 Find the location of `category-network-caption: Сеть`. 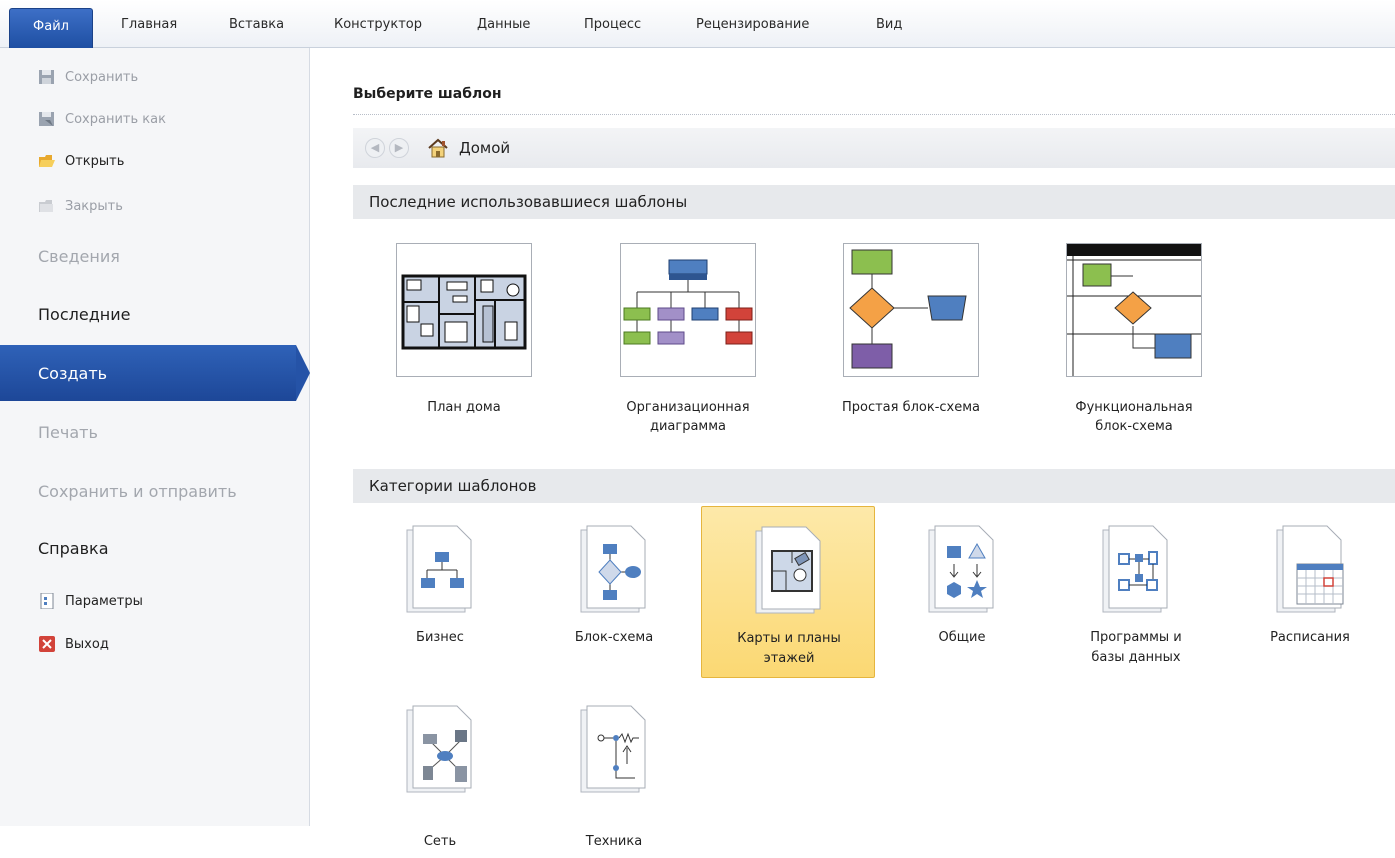

category-network-caption: Сеть is located at coordinates (440, 842).